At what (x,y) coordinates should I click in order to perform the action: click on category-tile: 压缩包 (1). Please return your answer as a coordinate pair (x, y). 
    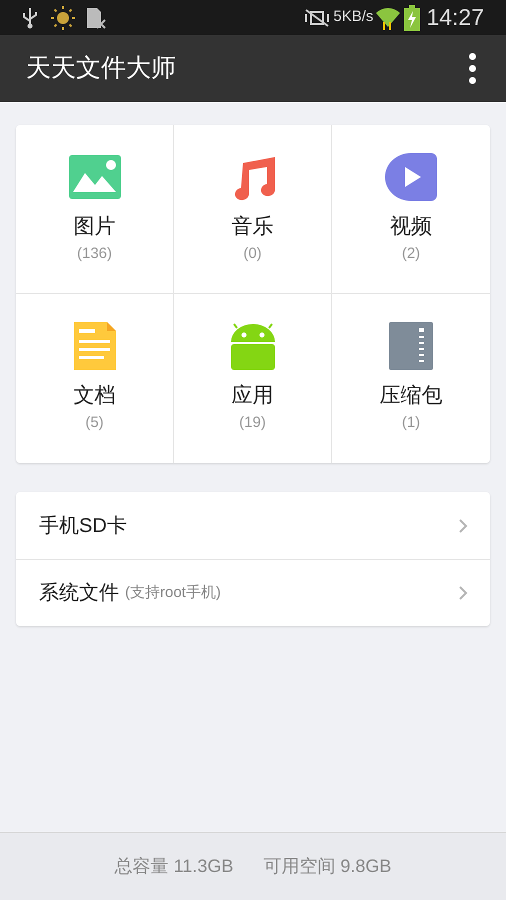
    Looking at the image, I should click on (411, 378).